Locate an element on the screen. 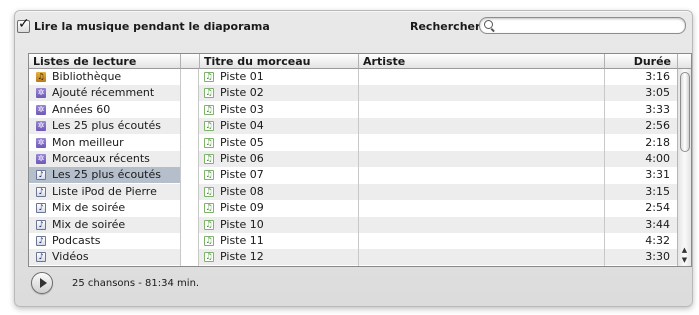  track-row: ♫ Piste 08 3:15 is located at coordinates (438, 191).